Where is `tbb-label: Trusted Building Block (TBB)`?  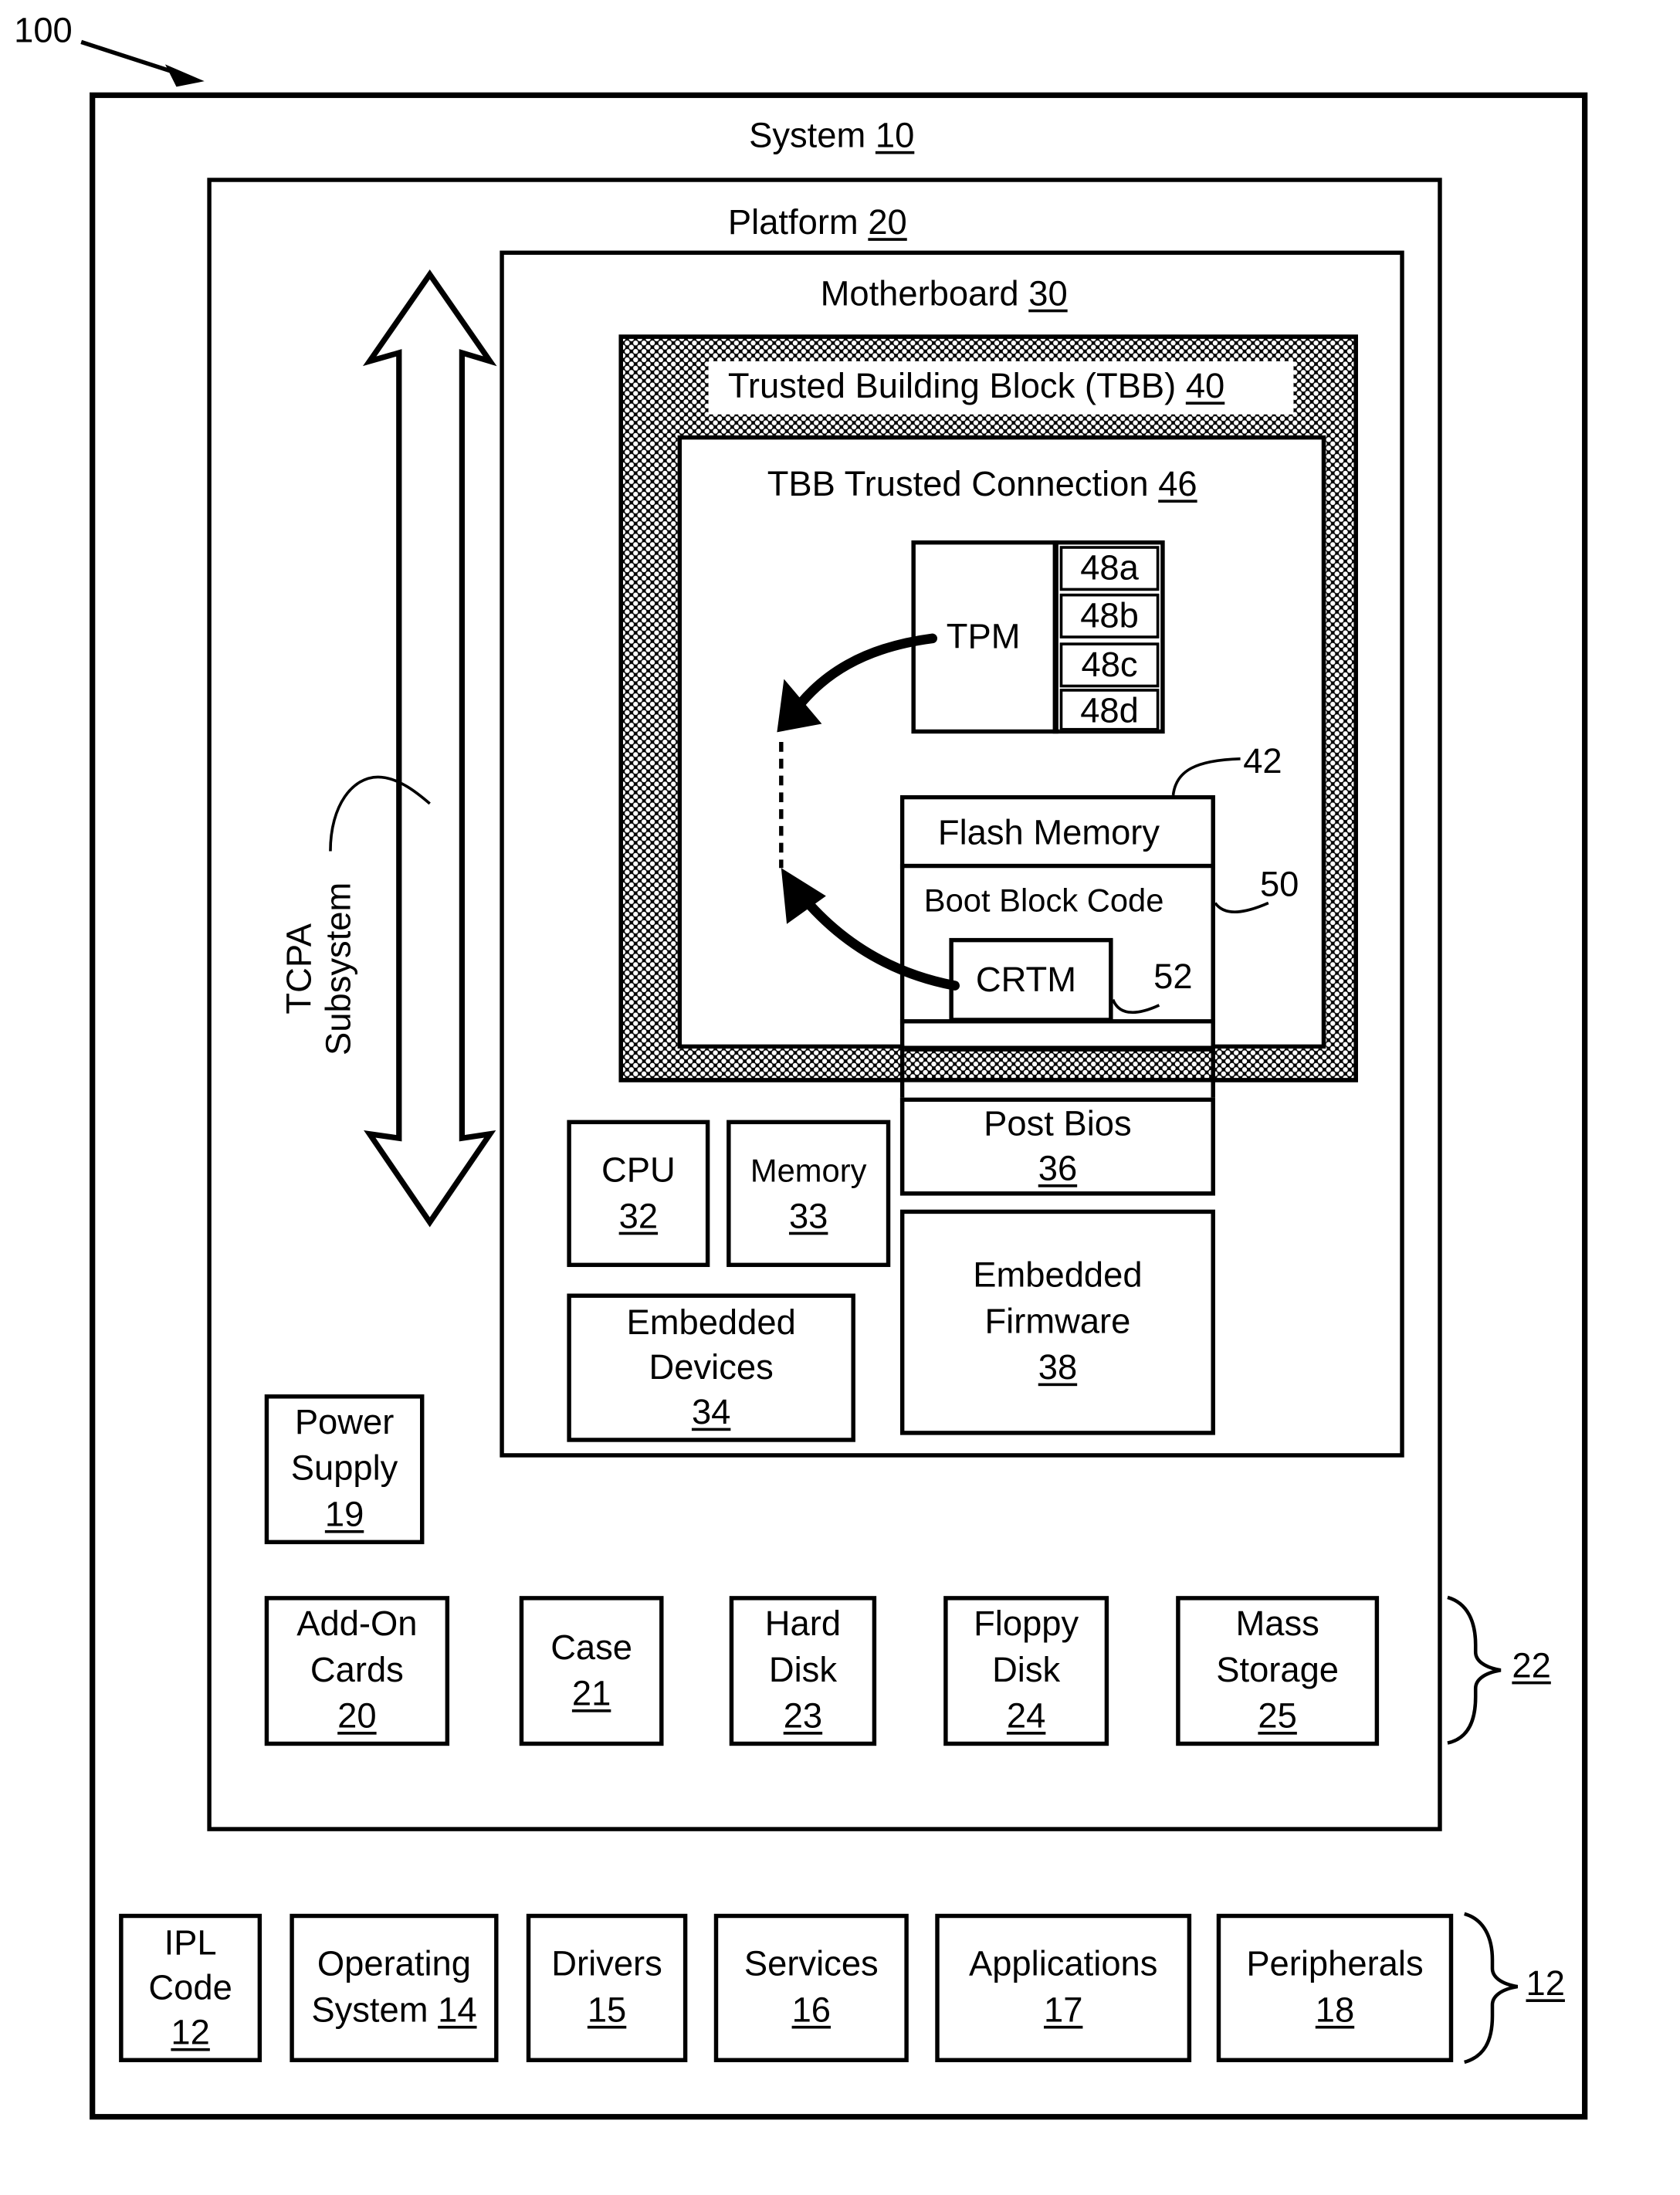 tbb-label: Trusted Building Block (TBB) is located at coordinates (952, 386).